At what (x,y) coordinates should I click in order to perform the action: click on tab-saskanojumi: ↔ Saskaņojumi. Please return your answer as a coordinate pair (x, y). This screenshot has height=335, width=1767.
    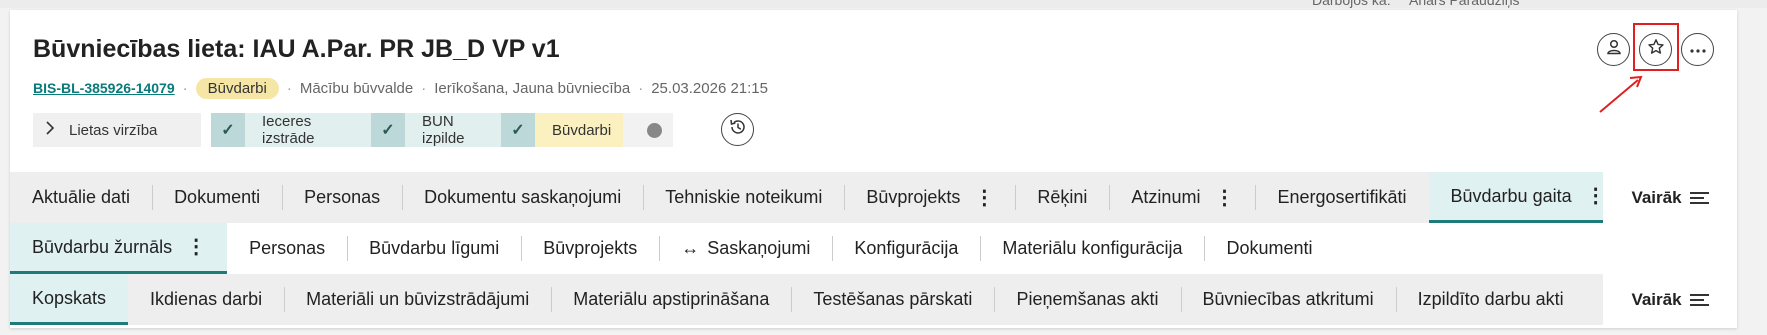
    Looking at the image, I should click on (745, 248).